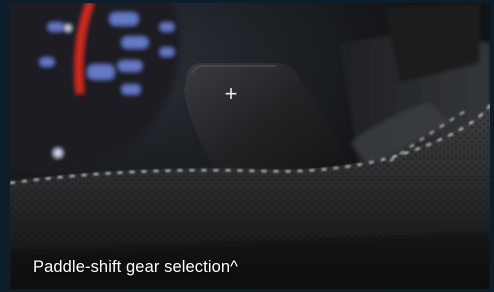 The image size is (494, 292). Describe the element at coordinates (135, 267) in the screenshot. I see `image-caption: Paddle-shift gear selection^` at that location.